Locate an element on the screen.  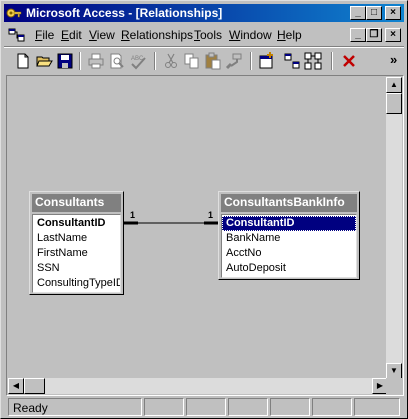
show-direct-icon is located at coordinates (292, 61).